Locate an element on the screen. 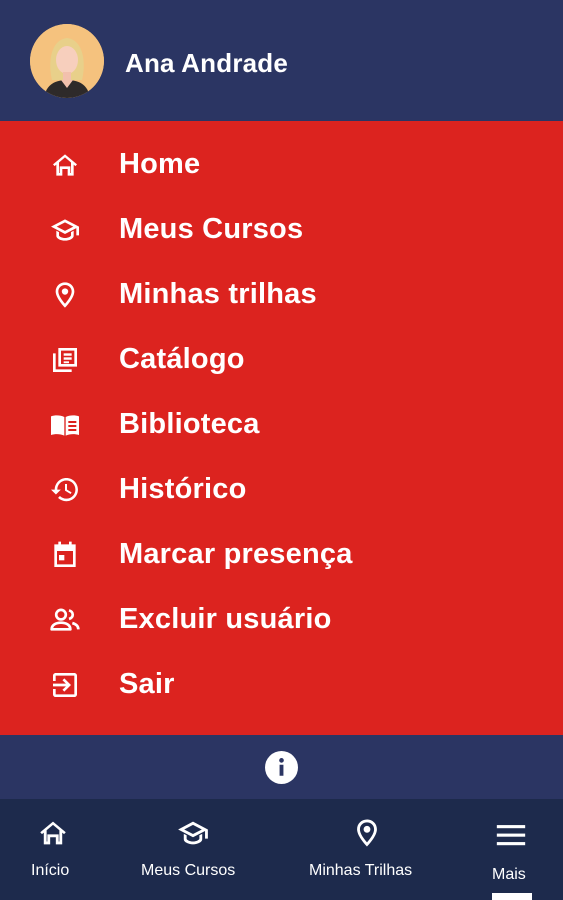 The width and height of the screenshot is (563, 900). menu-item-label: Meus Cursos is located at coordinates (211, 229).